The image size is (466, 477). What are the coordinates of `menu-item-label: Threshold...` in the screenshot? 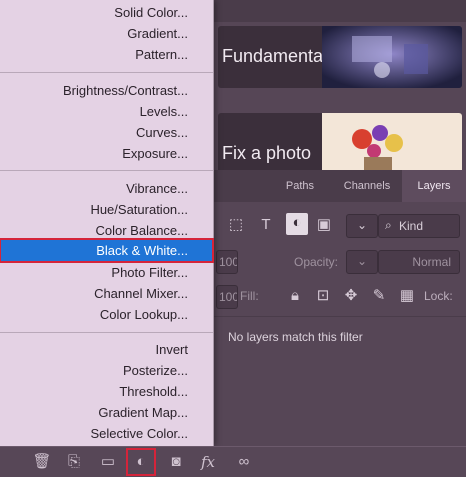 It's located at (153, 391).